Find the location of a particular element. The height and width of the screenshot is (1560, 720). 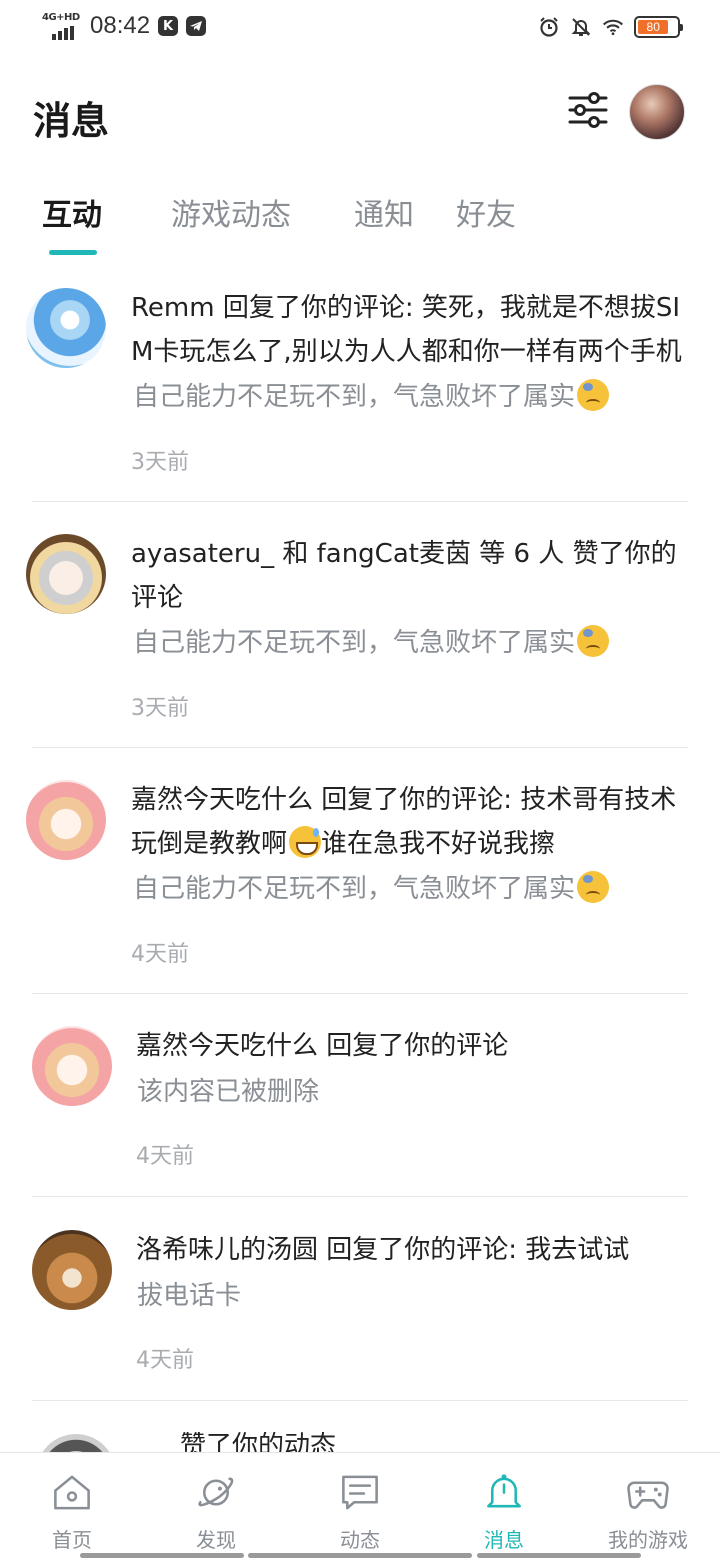

cellular-signal-icon: 4G+HD is located at coordinates (62, 26).